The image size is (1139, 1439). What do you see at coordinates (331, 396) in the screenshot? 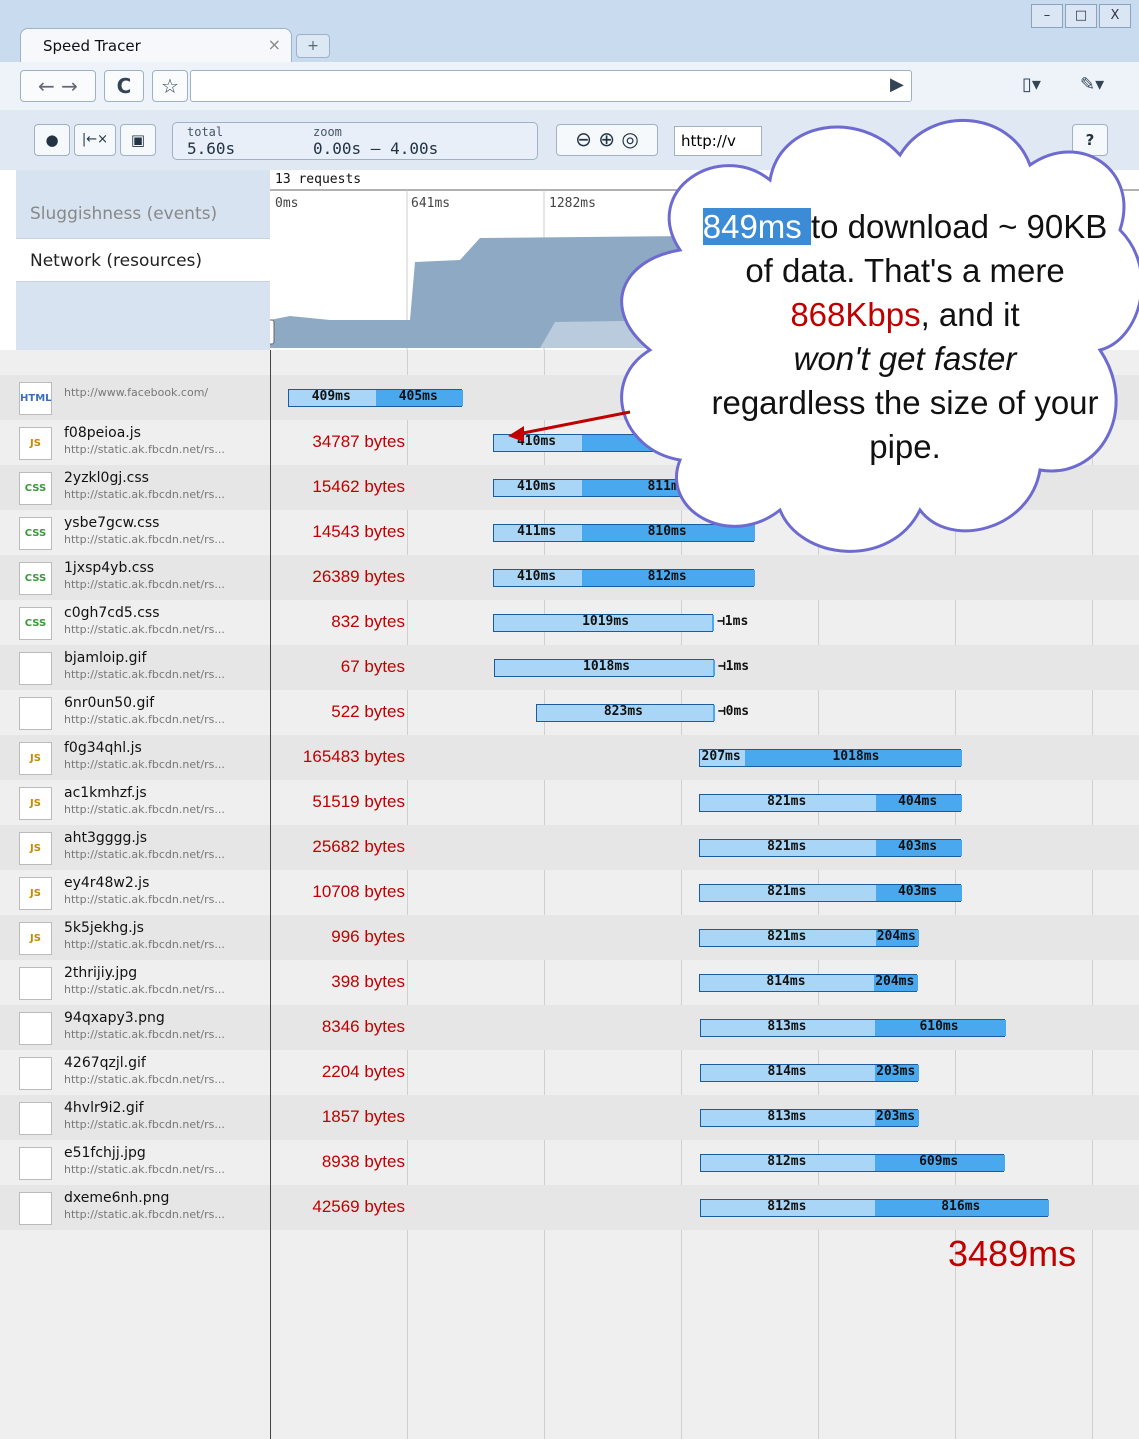
I see `latency-label: 409ms` at bounding box center [331, 396].